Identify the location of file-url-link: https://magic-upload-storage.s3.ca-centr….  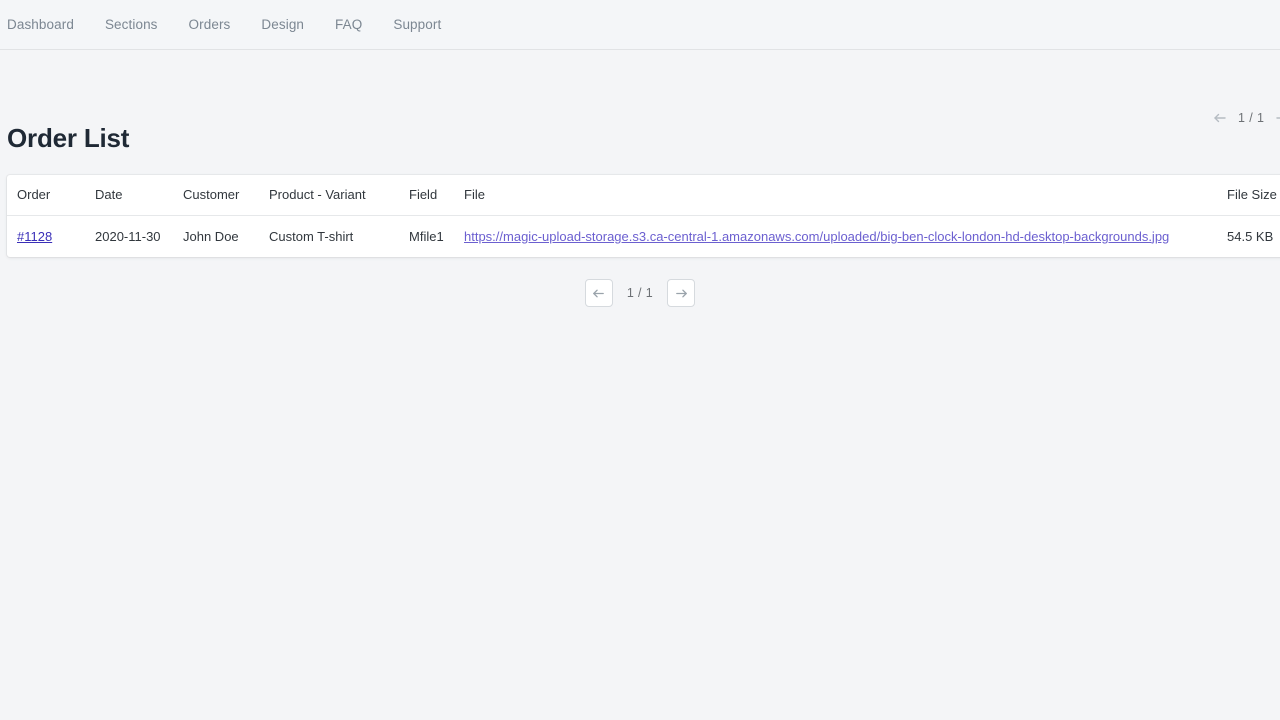
(816, 236).